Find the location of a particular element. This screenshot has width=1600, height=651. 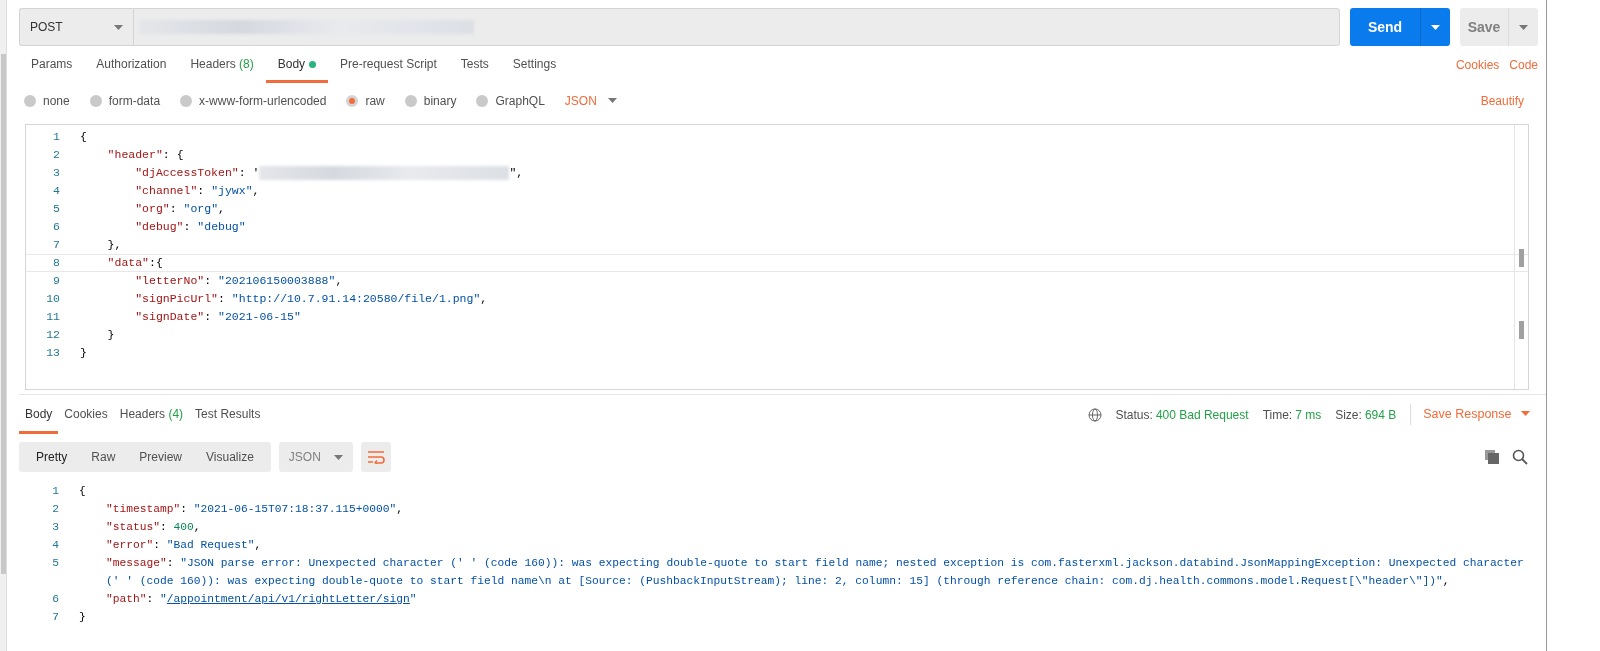

code-line: "org": "org", is located at coordinates (179, 209).